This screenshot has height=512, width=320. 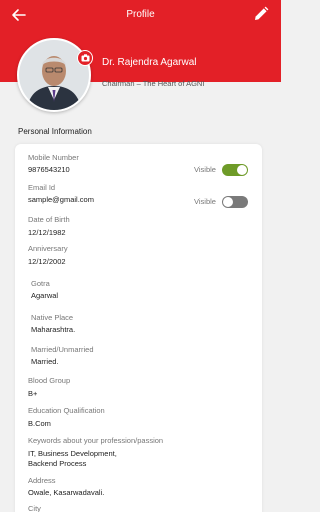 What do you see at coordinates (49, 169) in the screenshot?
I see `mobile-value: 9876543210` at bounding box center [49, 169].